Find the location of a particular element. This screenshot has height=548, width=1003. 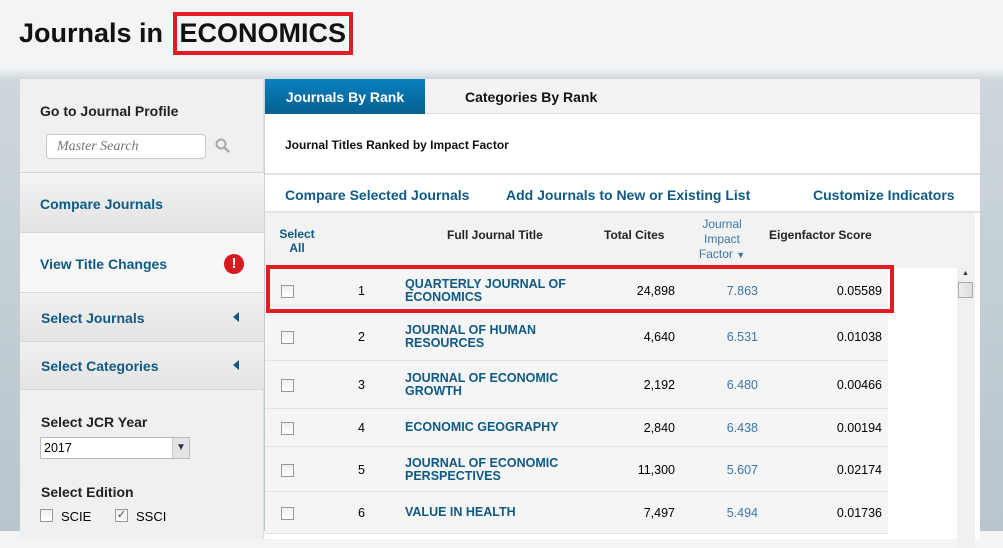

rank: 5 is located at coordinates (361, 469).